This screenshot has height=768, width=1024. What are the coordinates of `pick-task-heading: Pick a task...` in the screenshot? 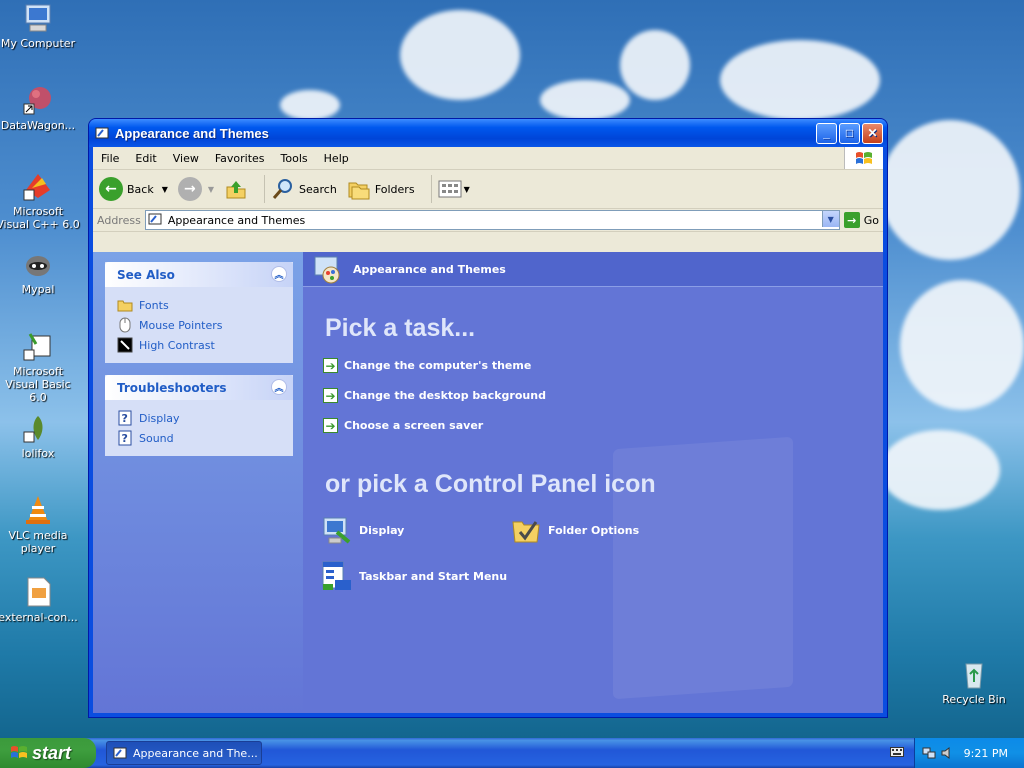 It's located at (400, 328).